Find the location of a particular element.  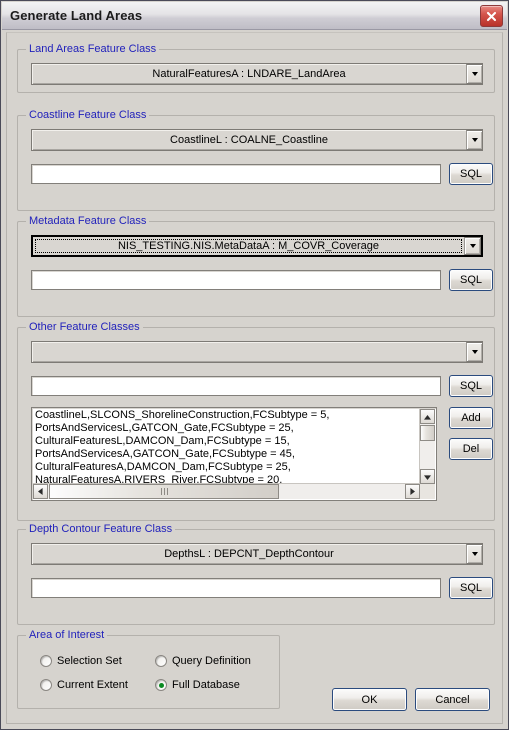

scroll-right-button is located at coordinates (412, 491).